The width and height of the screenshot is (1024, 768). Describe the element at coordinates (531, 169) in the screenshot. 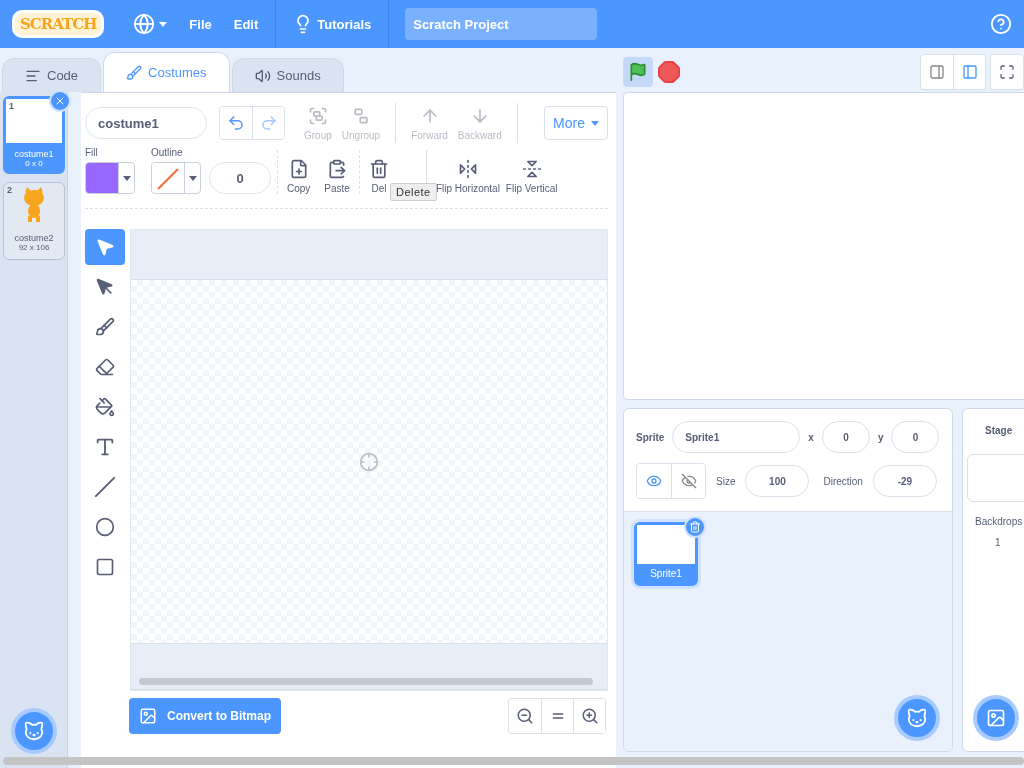

I see `flip-vertical-icon` at that location.